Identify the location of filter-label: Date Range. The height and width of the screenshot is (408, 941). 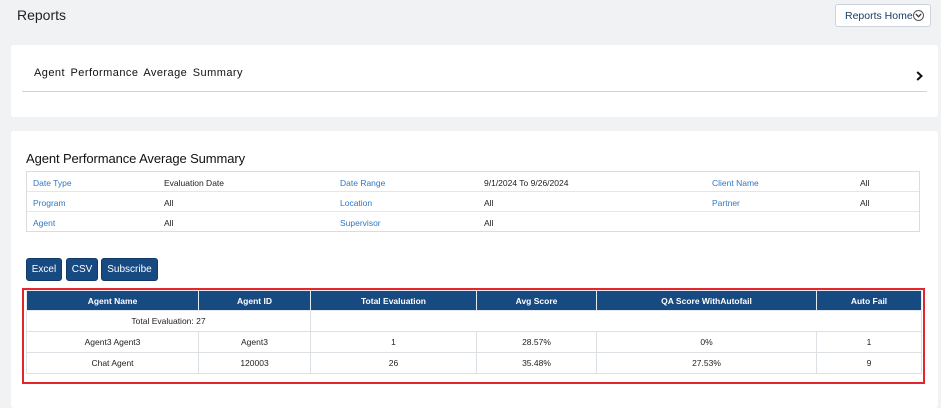
(363, 183).